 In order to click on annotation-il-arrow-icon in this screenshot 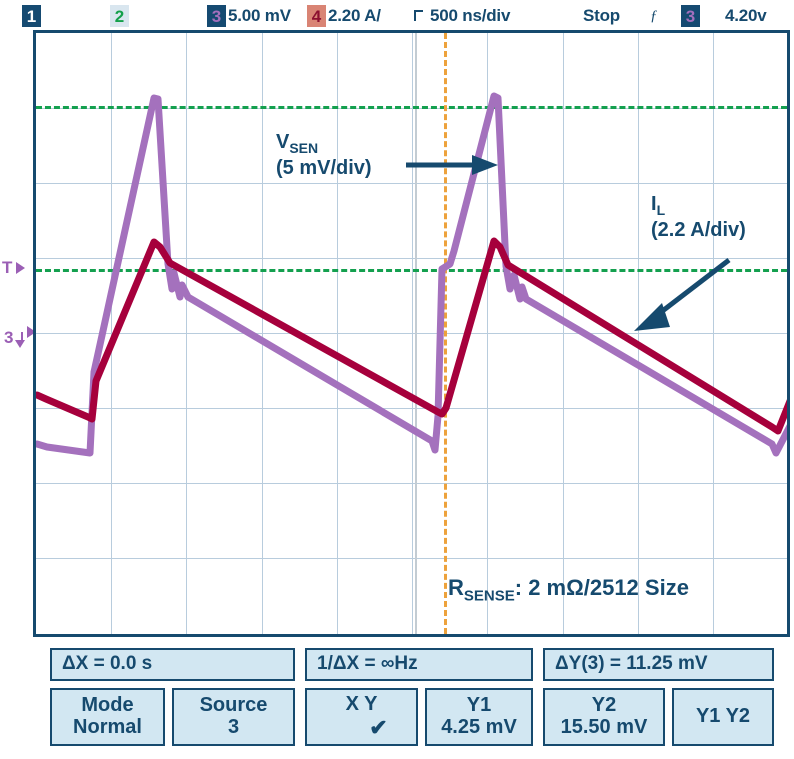, I will do `click(682, 294)`.